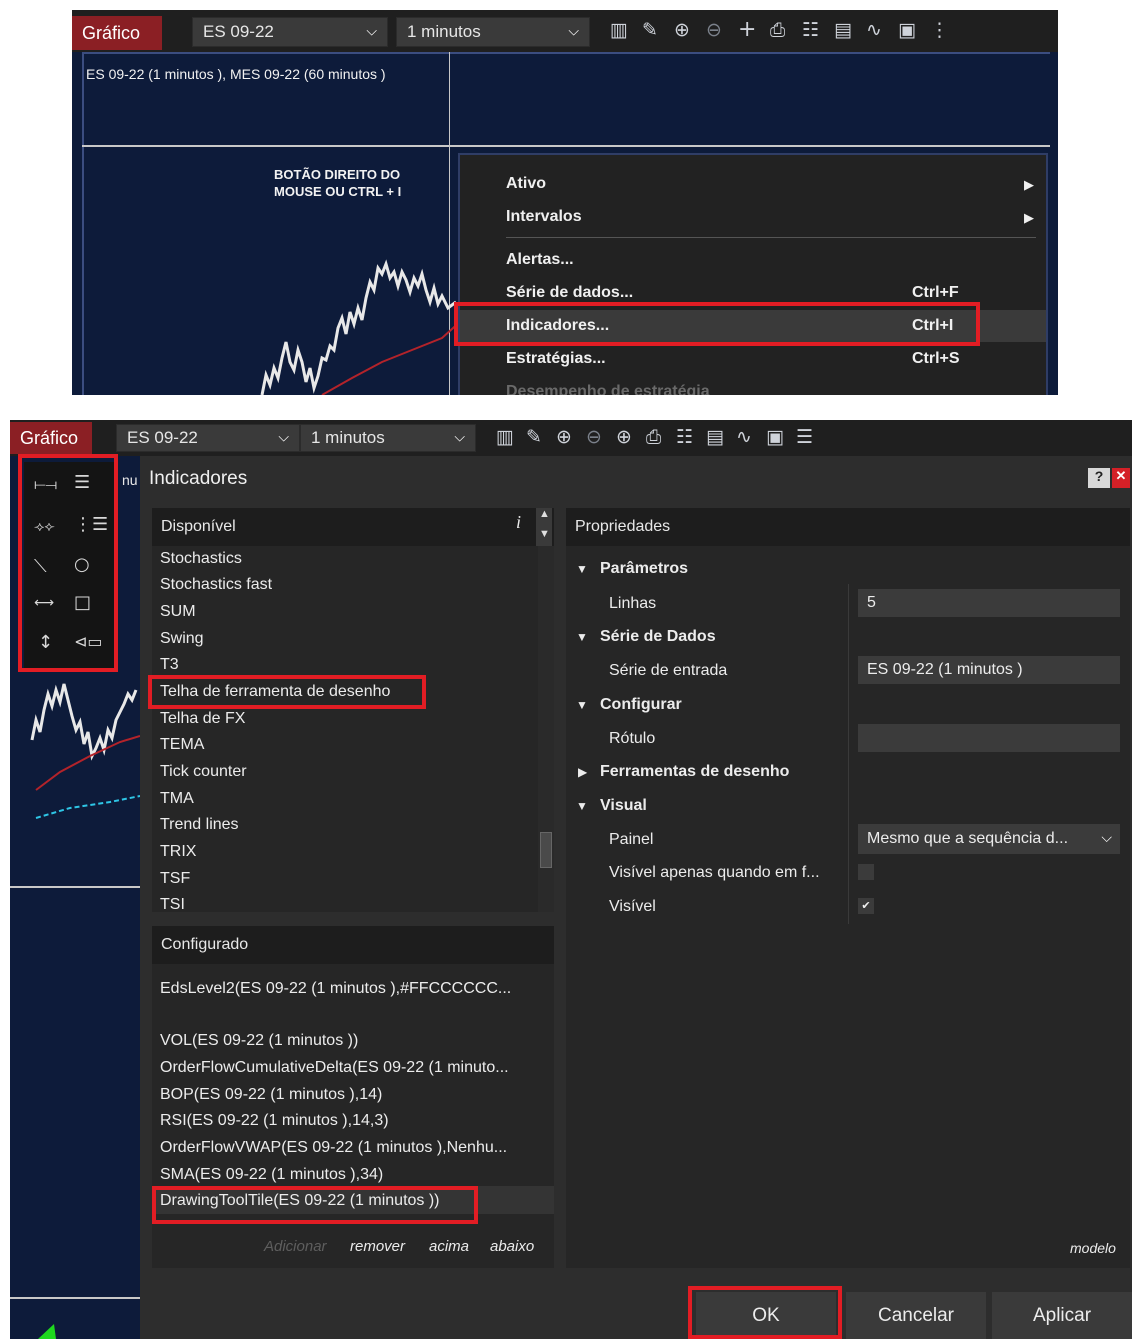 Image resolution: width=1132 pixels, height=1339 pixels. Describe the element at coordinates (916, 1315) in the screenshot. I see `cancel-button: Cancelar` at that location.